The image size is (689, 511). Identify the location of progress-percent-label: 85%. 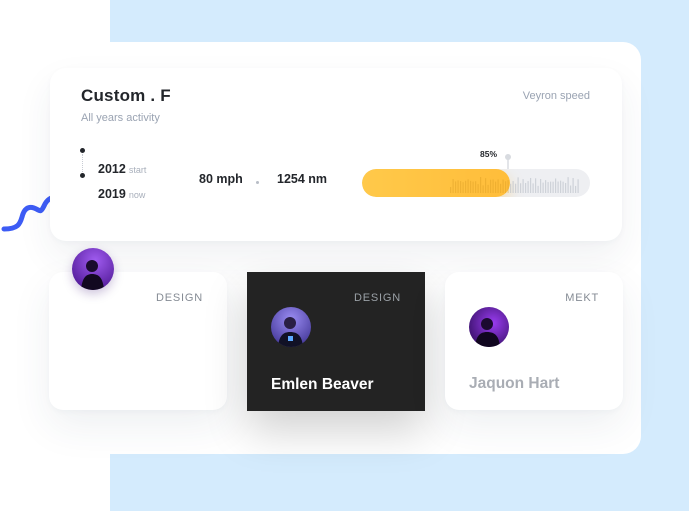
(489, 154).